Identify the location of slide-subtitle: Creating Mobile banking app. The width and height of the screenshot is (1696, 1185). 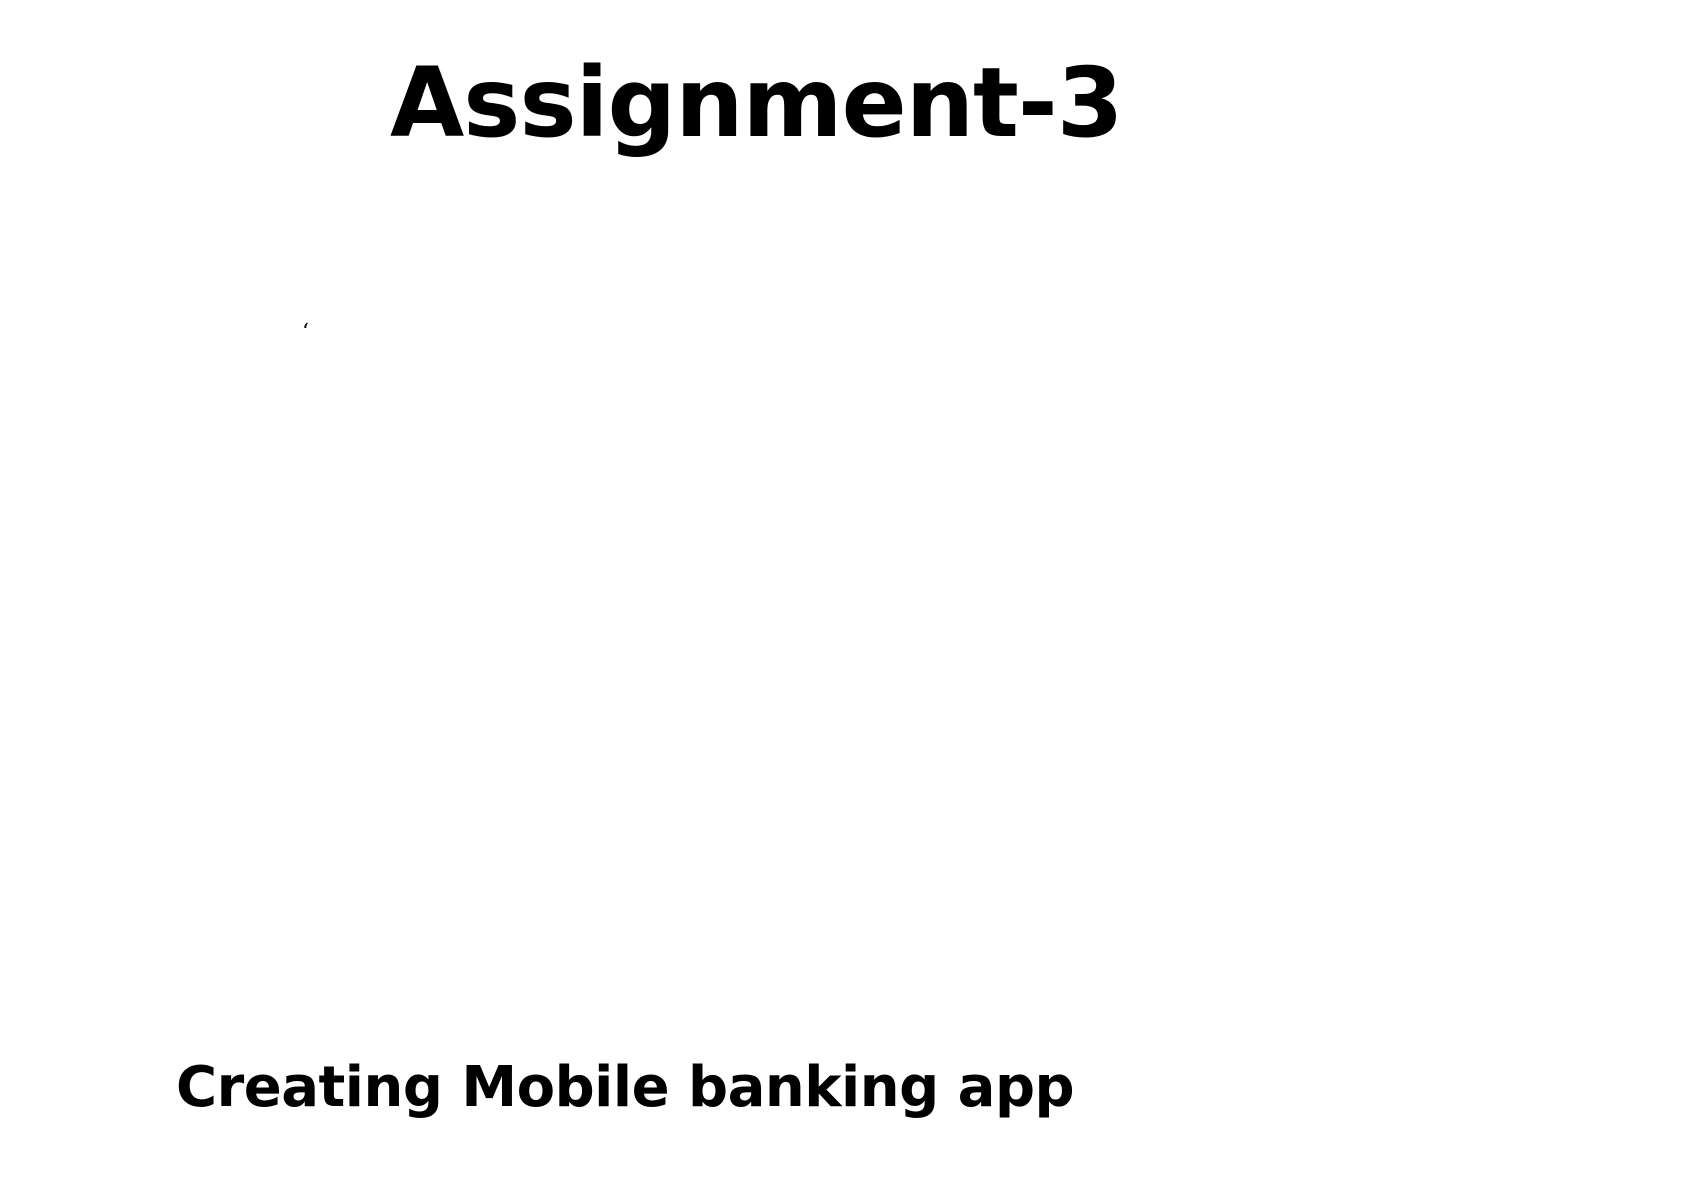
(625, 1087).